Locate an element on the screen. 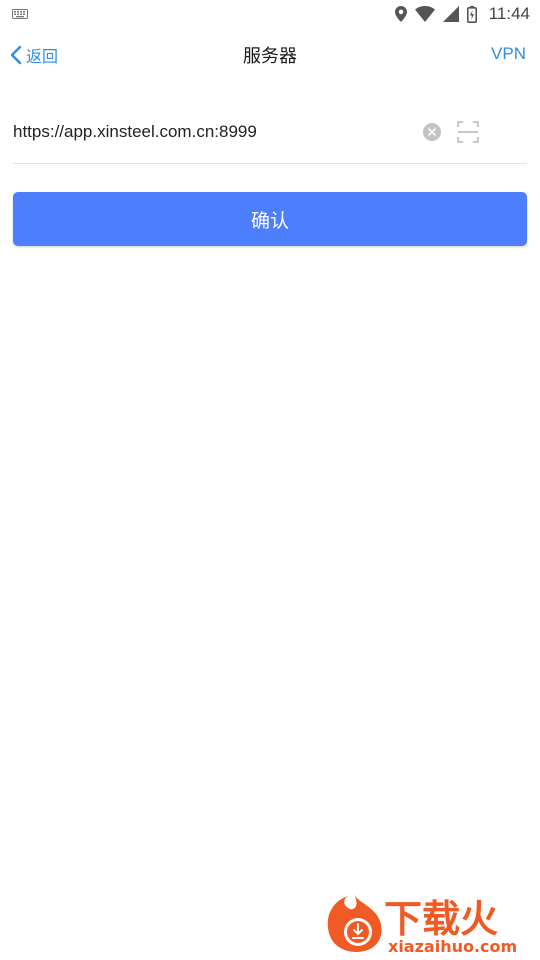 This screenshot has width=540, height=960. scan-qr-icon is located at coordinates (468, 131).